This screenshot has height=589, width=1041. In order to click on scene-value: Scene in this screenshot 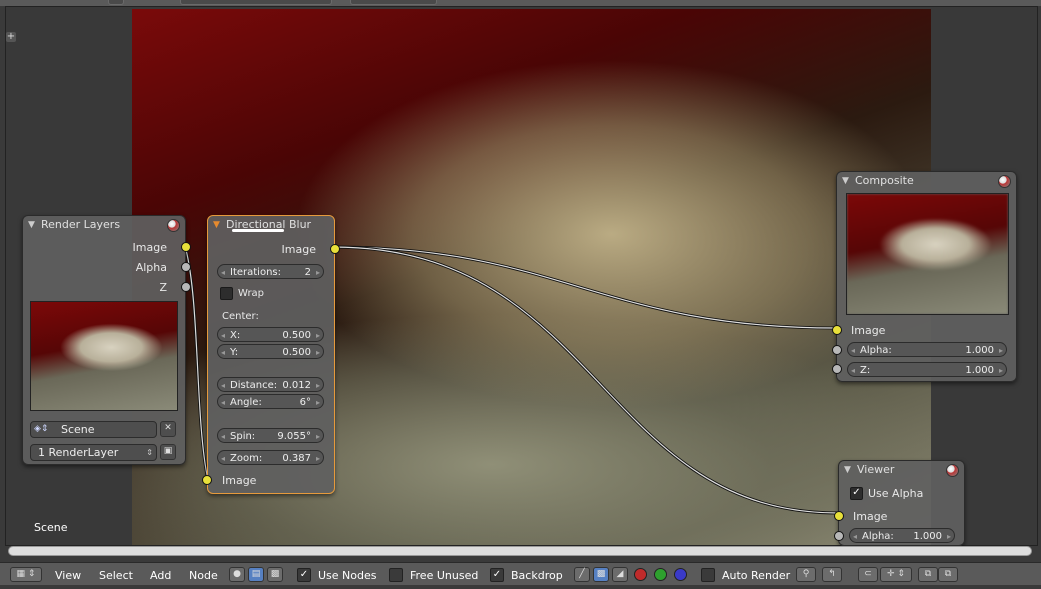, I will do `click(78, 429)`.